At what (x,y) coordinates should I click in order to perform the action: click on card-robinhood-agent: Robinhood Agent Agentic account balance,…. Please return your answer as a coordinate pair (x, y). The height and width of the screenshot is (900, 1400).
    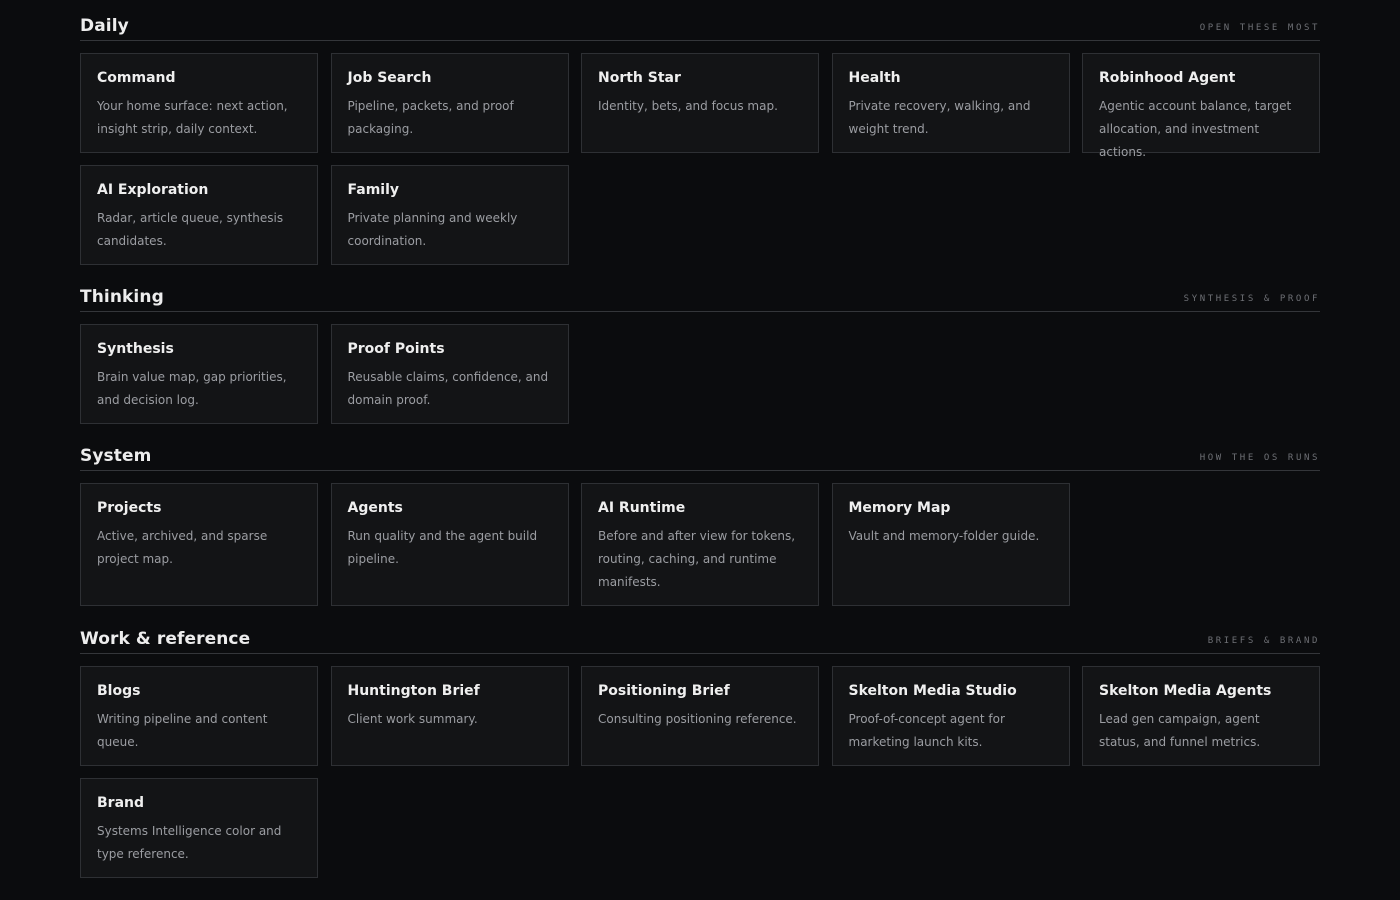
    Looking at the image, I should click on (1201, 106).